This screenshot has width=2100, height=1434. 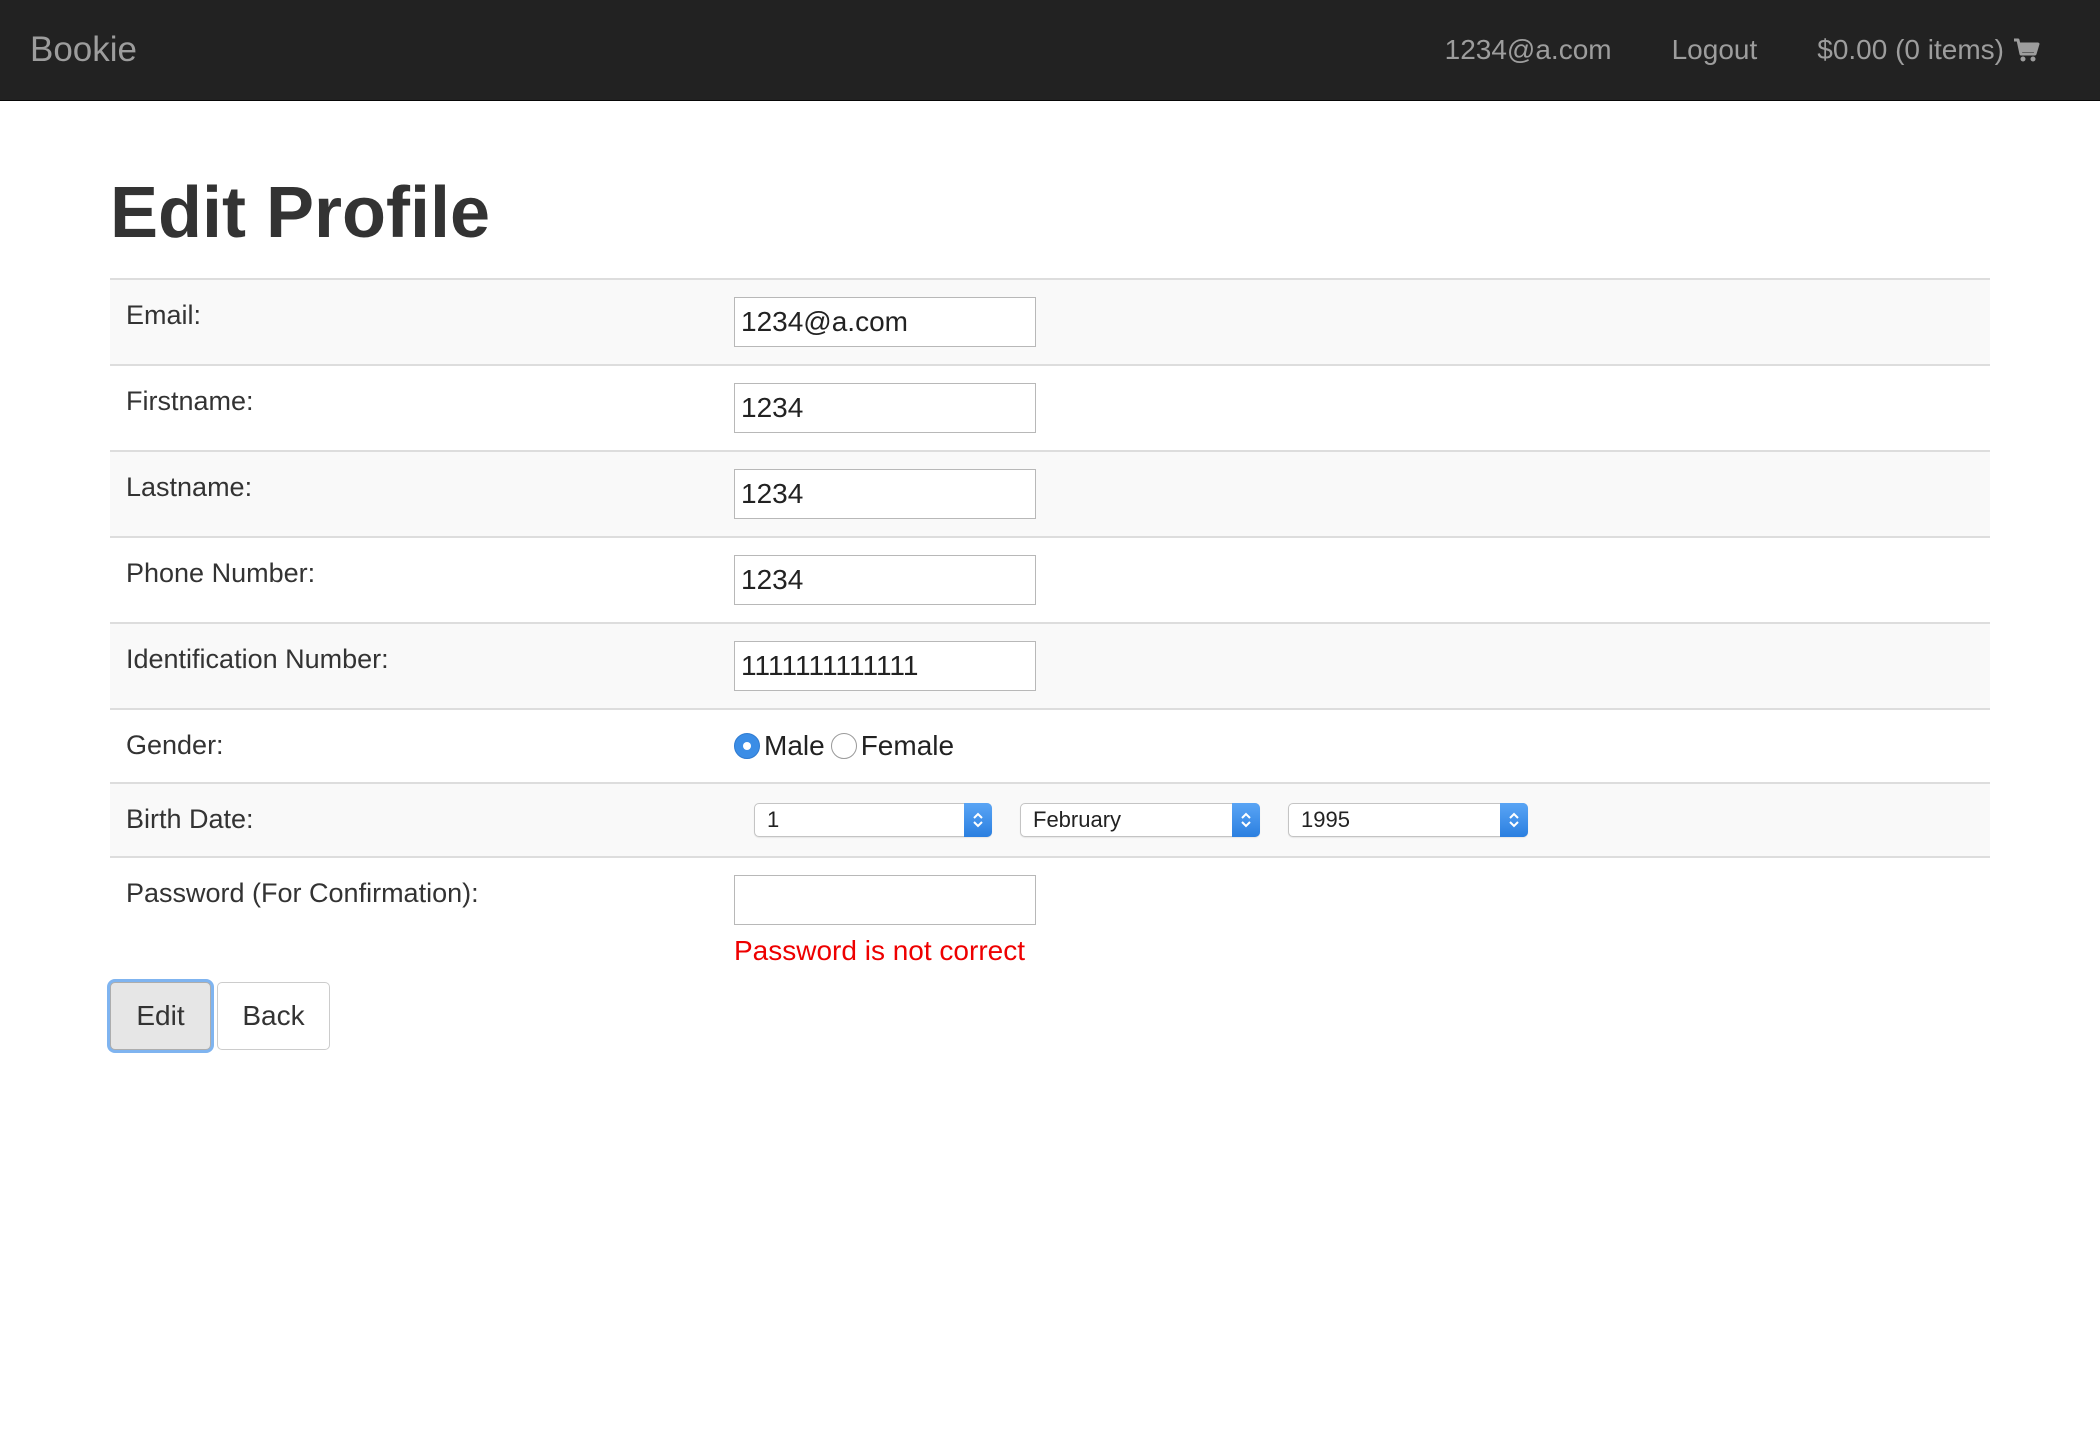 I want to click on gender-row: Gender: Male Female, so click(x=1050, y=745).